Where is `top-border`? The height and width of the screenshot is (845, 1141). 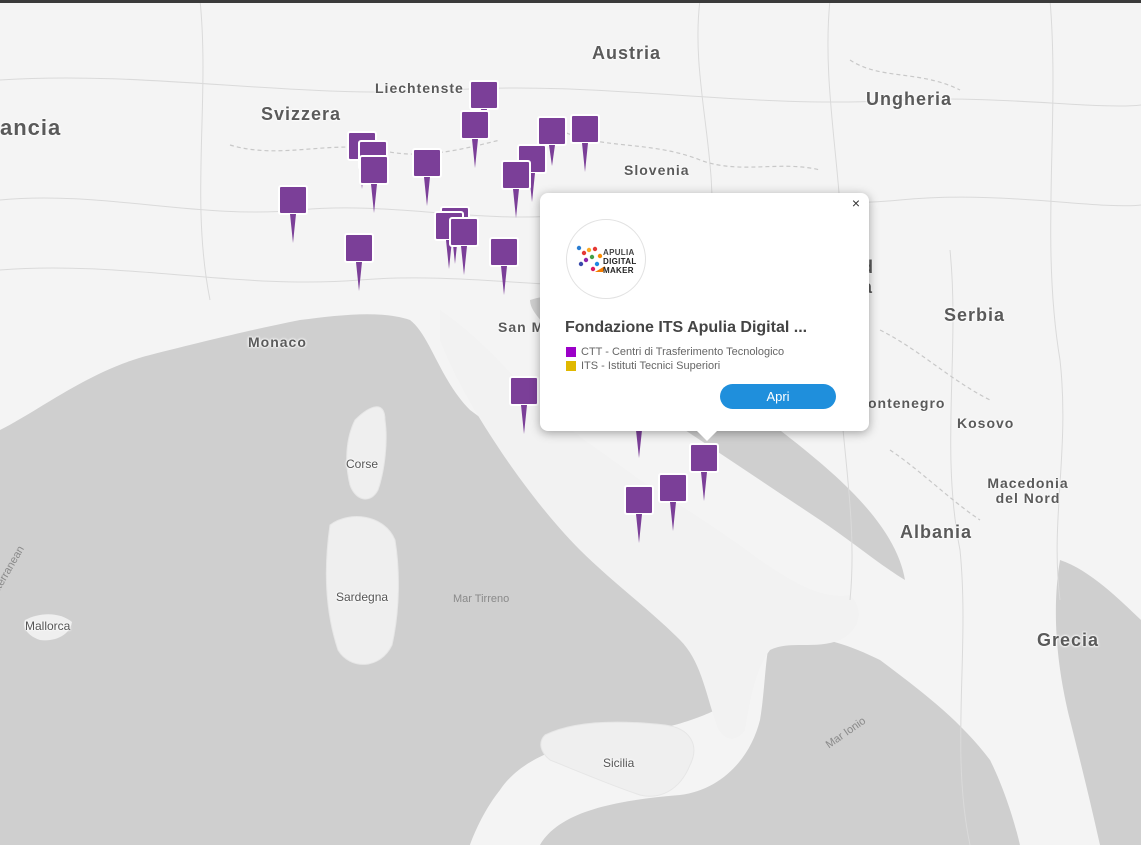
top-border is located at coordinates (570, 1).